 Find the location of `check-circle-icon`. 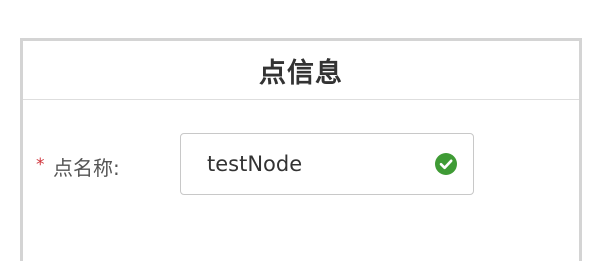

check-circle-icon is located at coordinates (446, 164).